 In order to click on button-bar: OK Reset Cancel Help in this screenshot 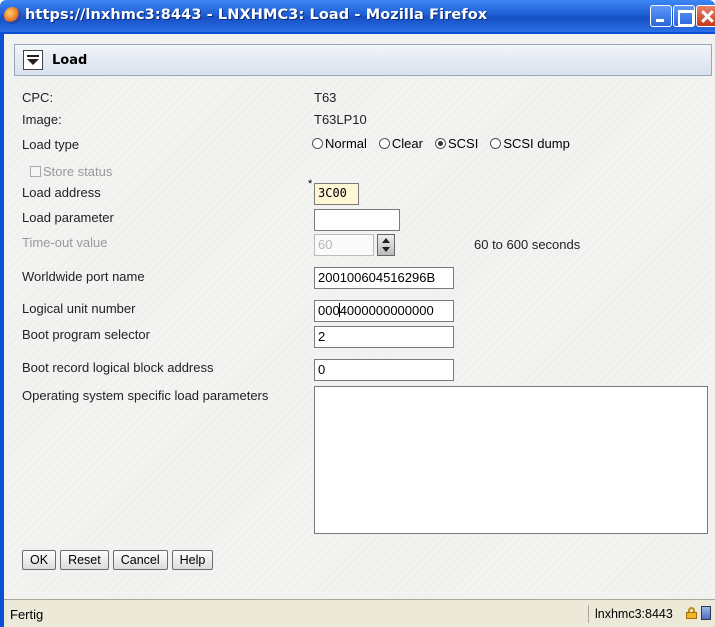, I will do `click(118, 560)`.